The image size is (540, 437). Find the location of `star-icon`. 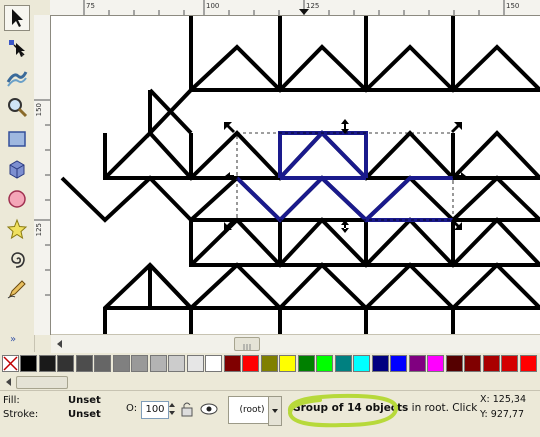

star-icon is located at coordinates (17, 229).